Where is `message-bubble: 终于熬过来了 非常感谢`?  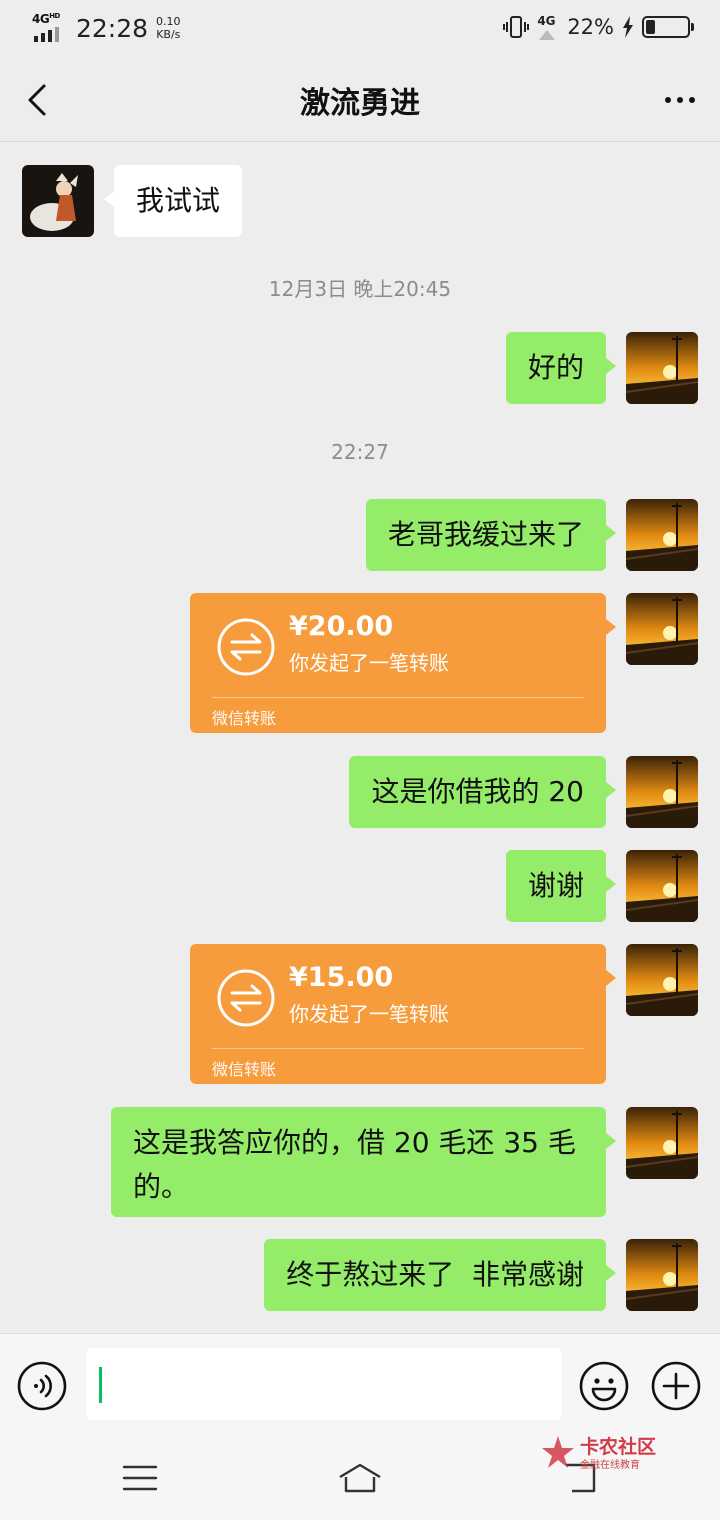 message-bubble: 终于熬过来了 非常感谢 is located at coordinates (440, 1275).